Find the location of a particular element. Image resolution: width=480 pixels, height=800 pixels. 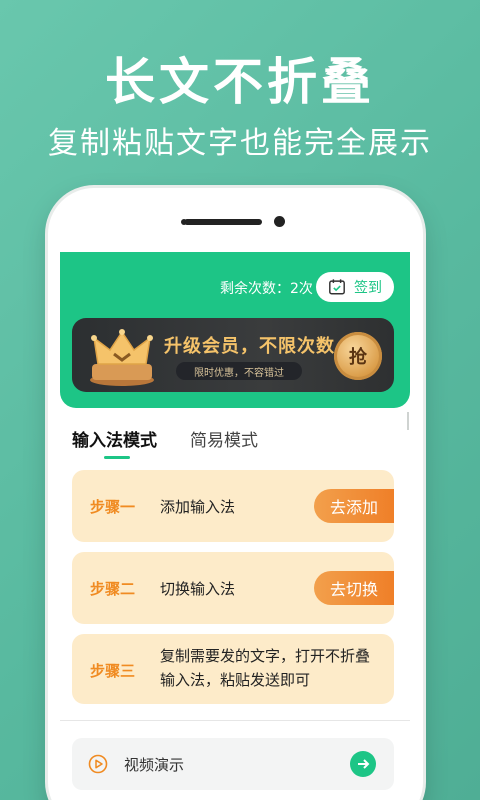

play-circle-icon is located at coordinates (98, 764).